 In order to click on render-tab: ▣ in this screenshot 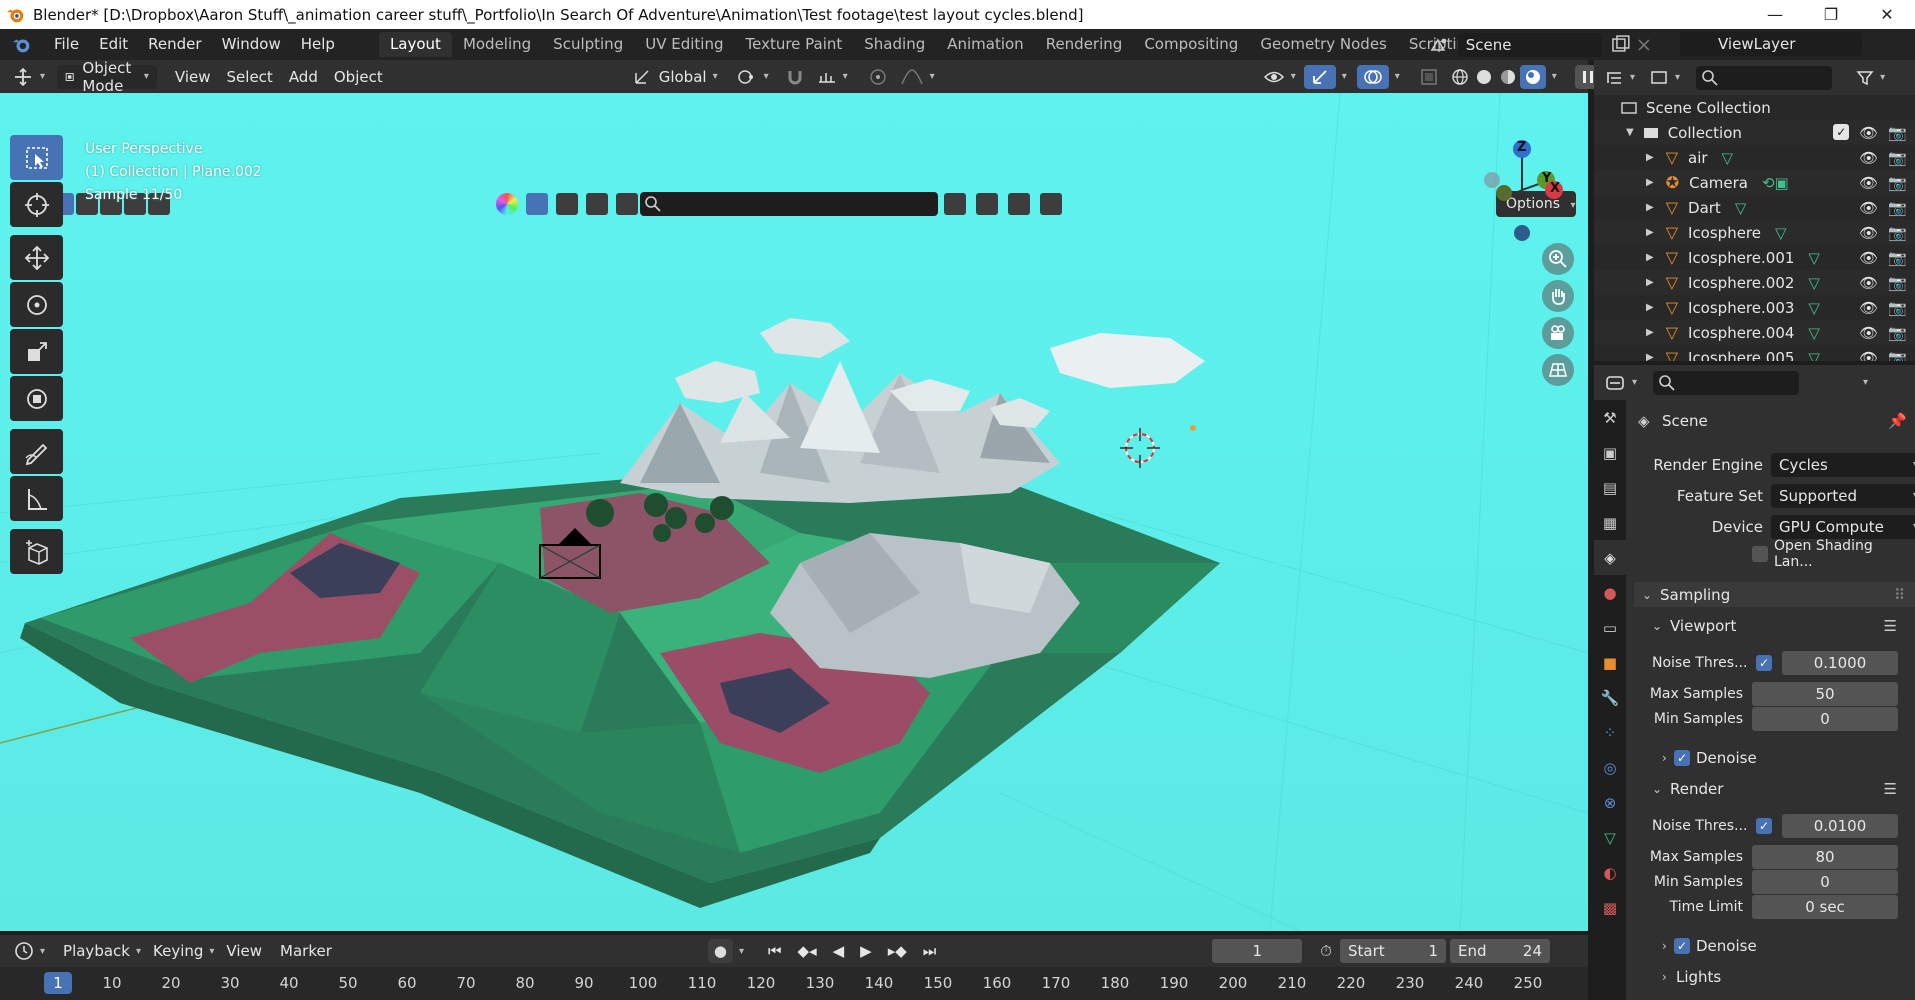, I will do `click(1610, 452)`.